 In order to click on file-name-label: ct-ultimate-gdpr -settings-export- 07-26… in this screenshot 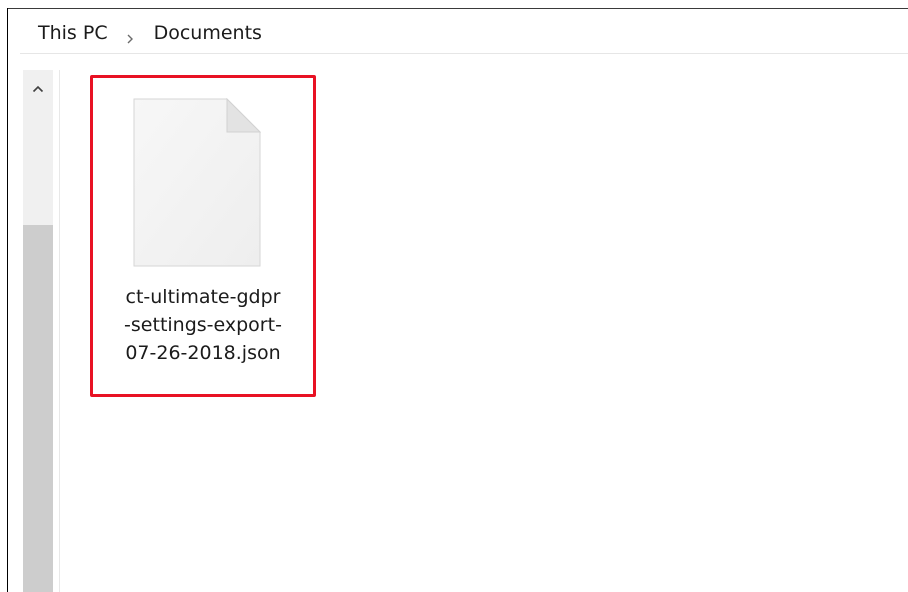, I will do `click(203, 325)`.